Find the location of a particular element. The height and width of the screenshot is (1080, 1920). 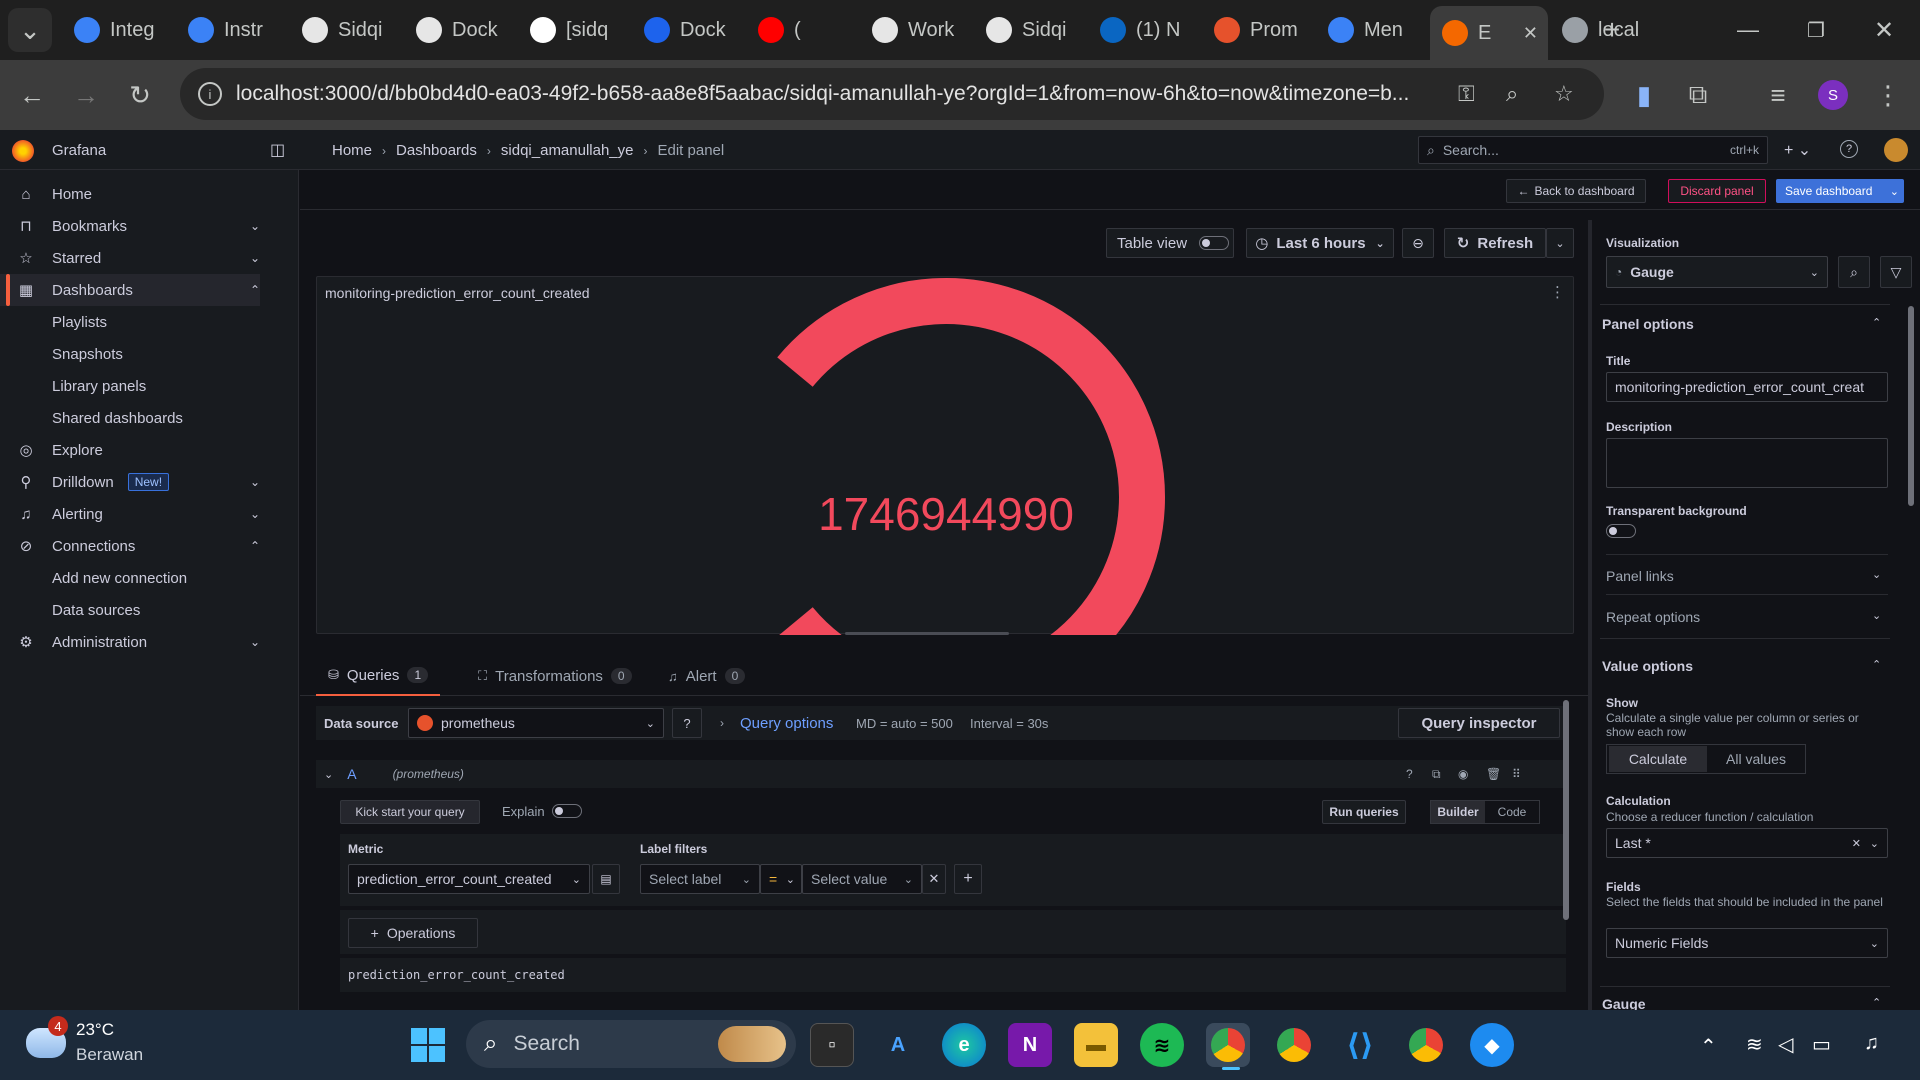

nav-sub-shared-dashboards: Shared dashboards is located at coordinates (117, 418).